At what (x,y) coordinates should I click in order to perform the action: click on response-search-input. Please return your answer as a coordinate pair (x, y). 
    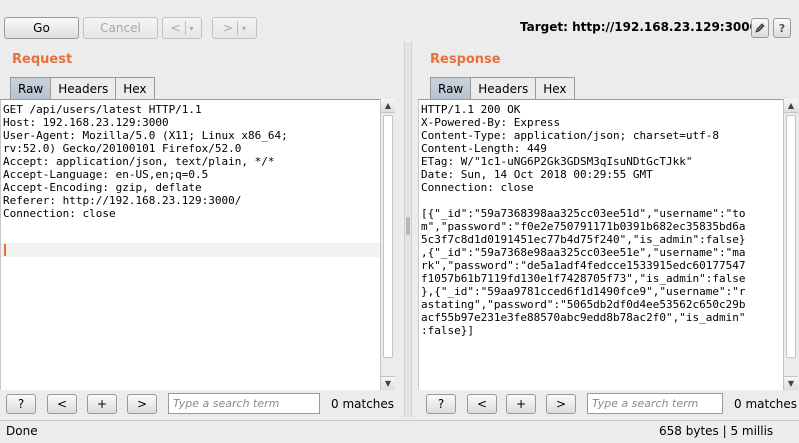
    Looking at the image, I should click on (655, 403).